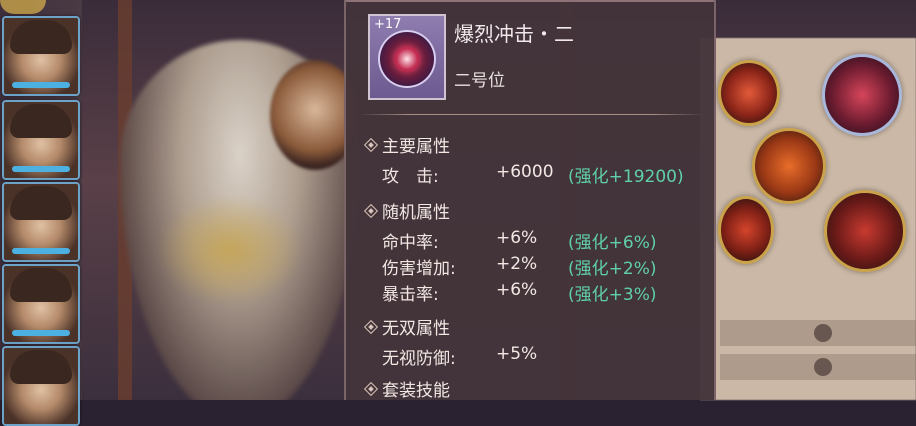 The image size is (916, 426). I want to click on hero-list-header-ornament, so click(23, 7).